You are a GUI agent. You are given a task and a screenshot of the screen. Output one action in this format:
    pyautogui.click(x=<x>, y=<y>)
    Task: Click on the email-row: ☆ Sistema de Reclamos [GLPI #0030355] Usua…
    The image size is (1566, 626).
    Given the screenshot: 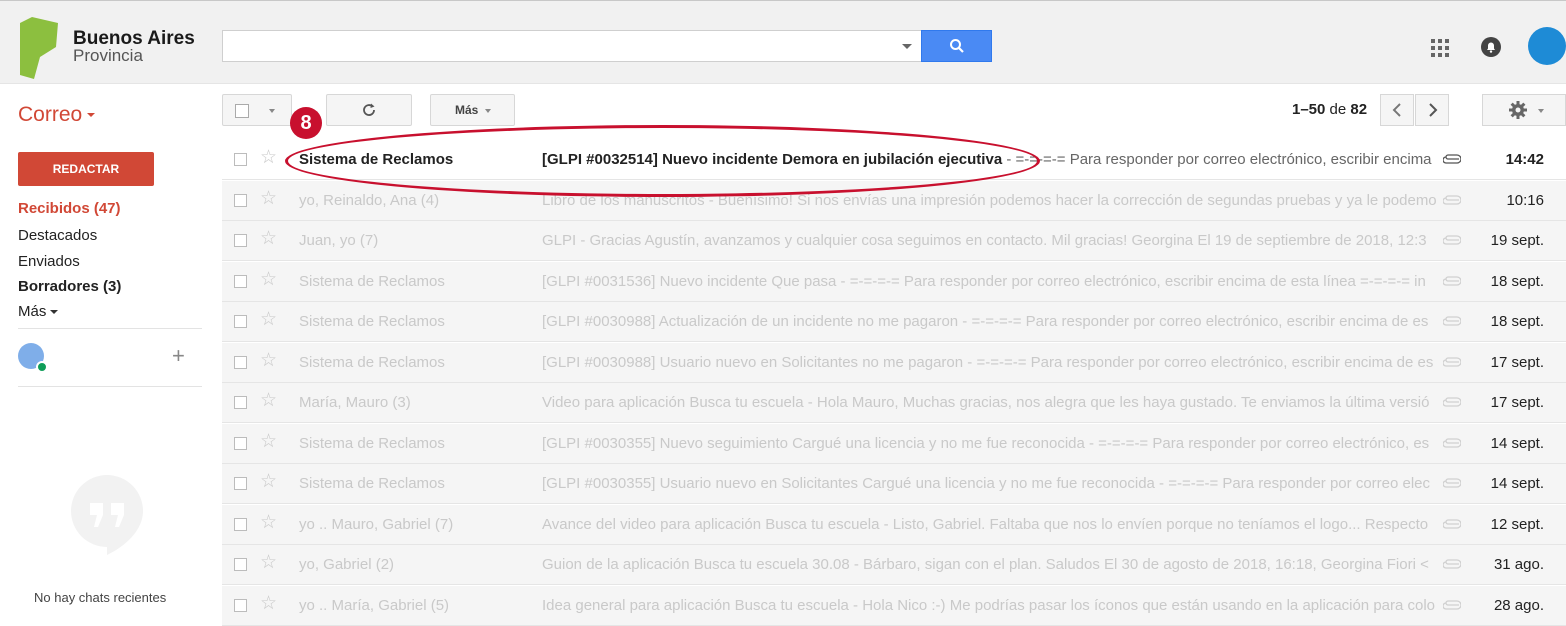 What is the action you would take?
    pyautogui.click(x=894, y=484)
    